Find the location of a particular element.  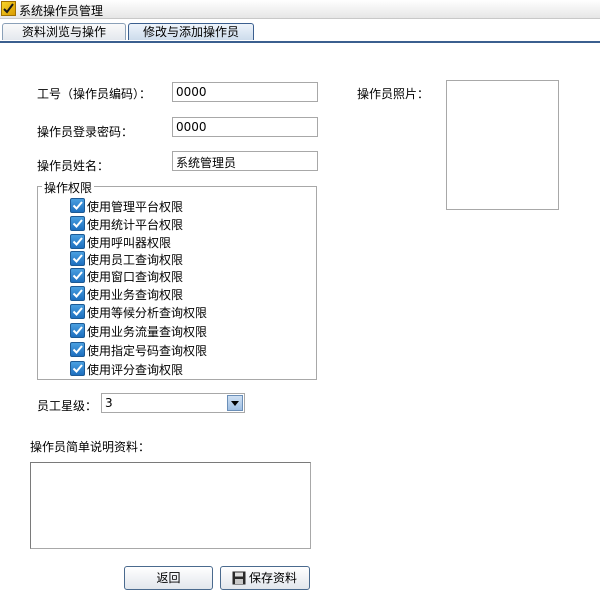

tab-browse-label: 资料浏览与操作 is located at coordinates (63, 32).